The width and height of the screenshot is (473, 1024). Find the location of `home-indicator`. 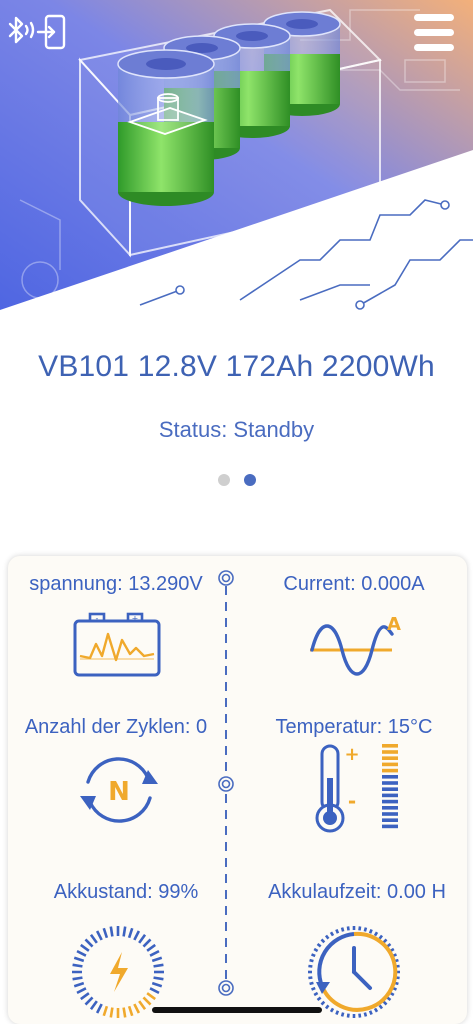

home-indicator is located at coordinates (237, 1010).